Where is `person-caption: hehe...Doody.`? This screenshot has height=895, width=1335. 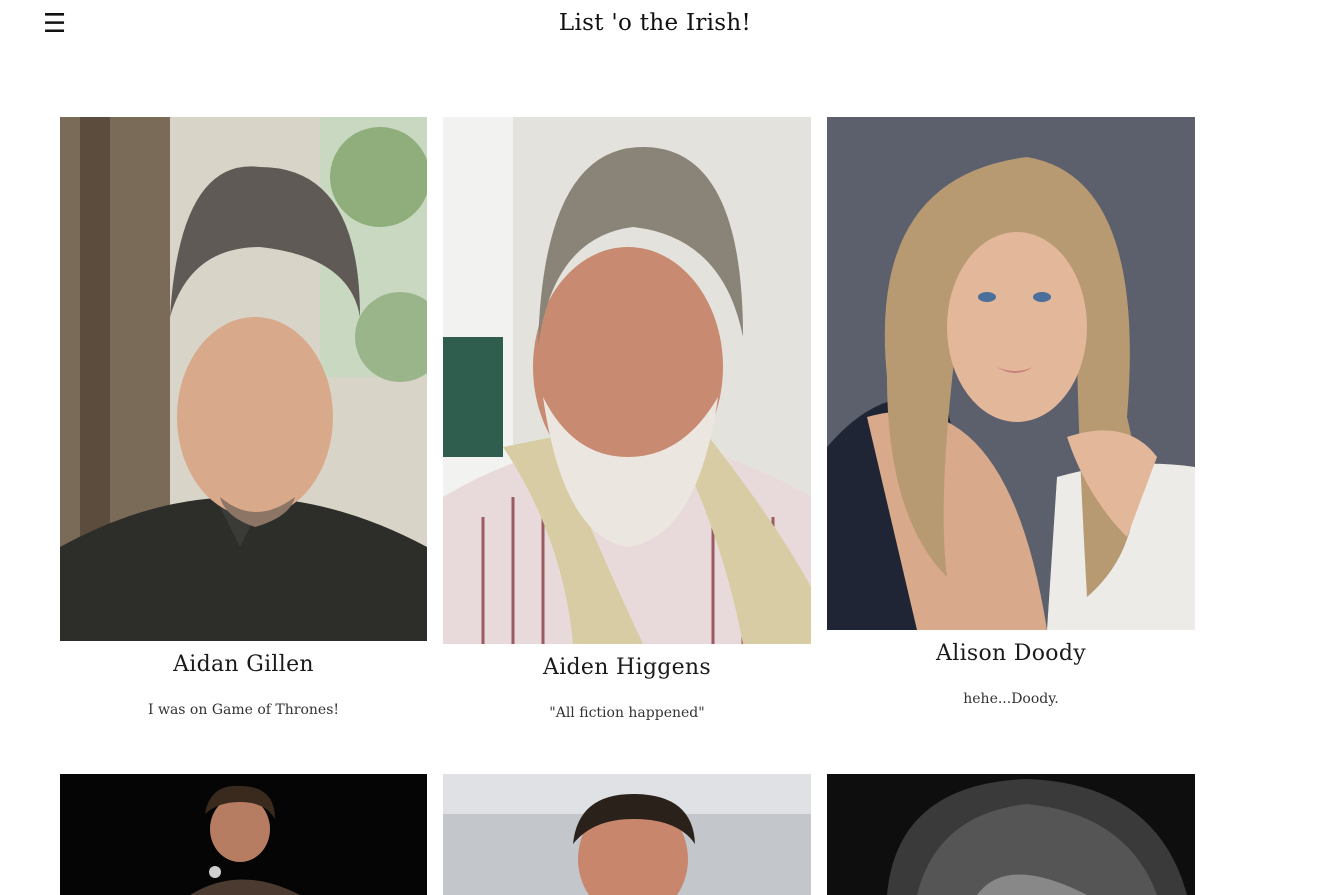 person-caption: hehe...Doody. is located at coordinates (1011, 699).